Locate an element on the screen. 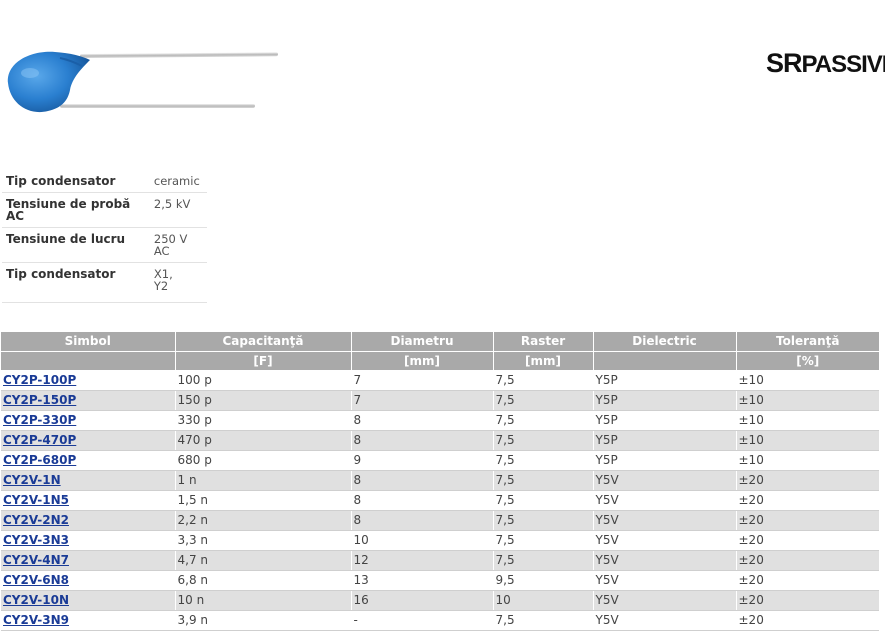  table-row: CY2P-100P 100 p 7 7,5 Y5P ±10 is located at coordinates (440, 380).